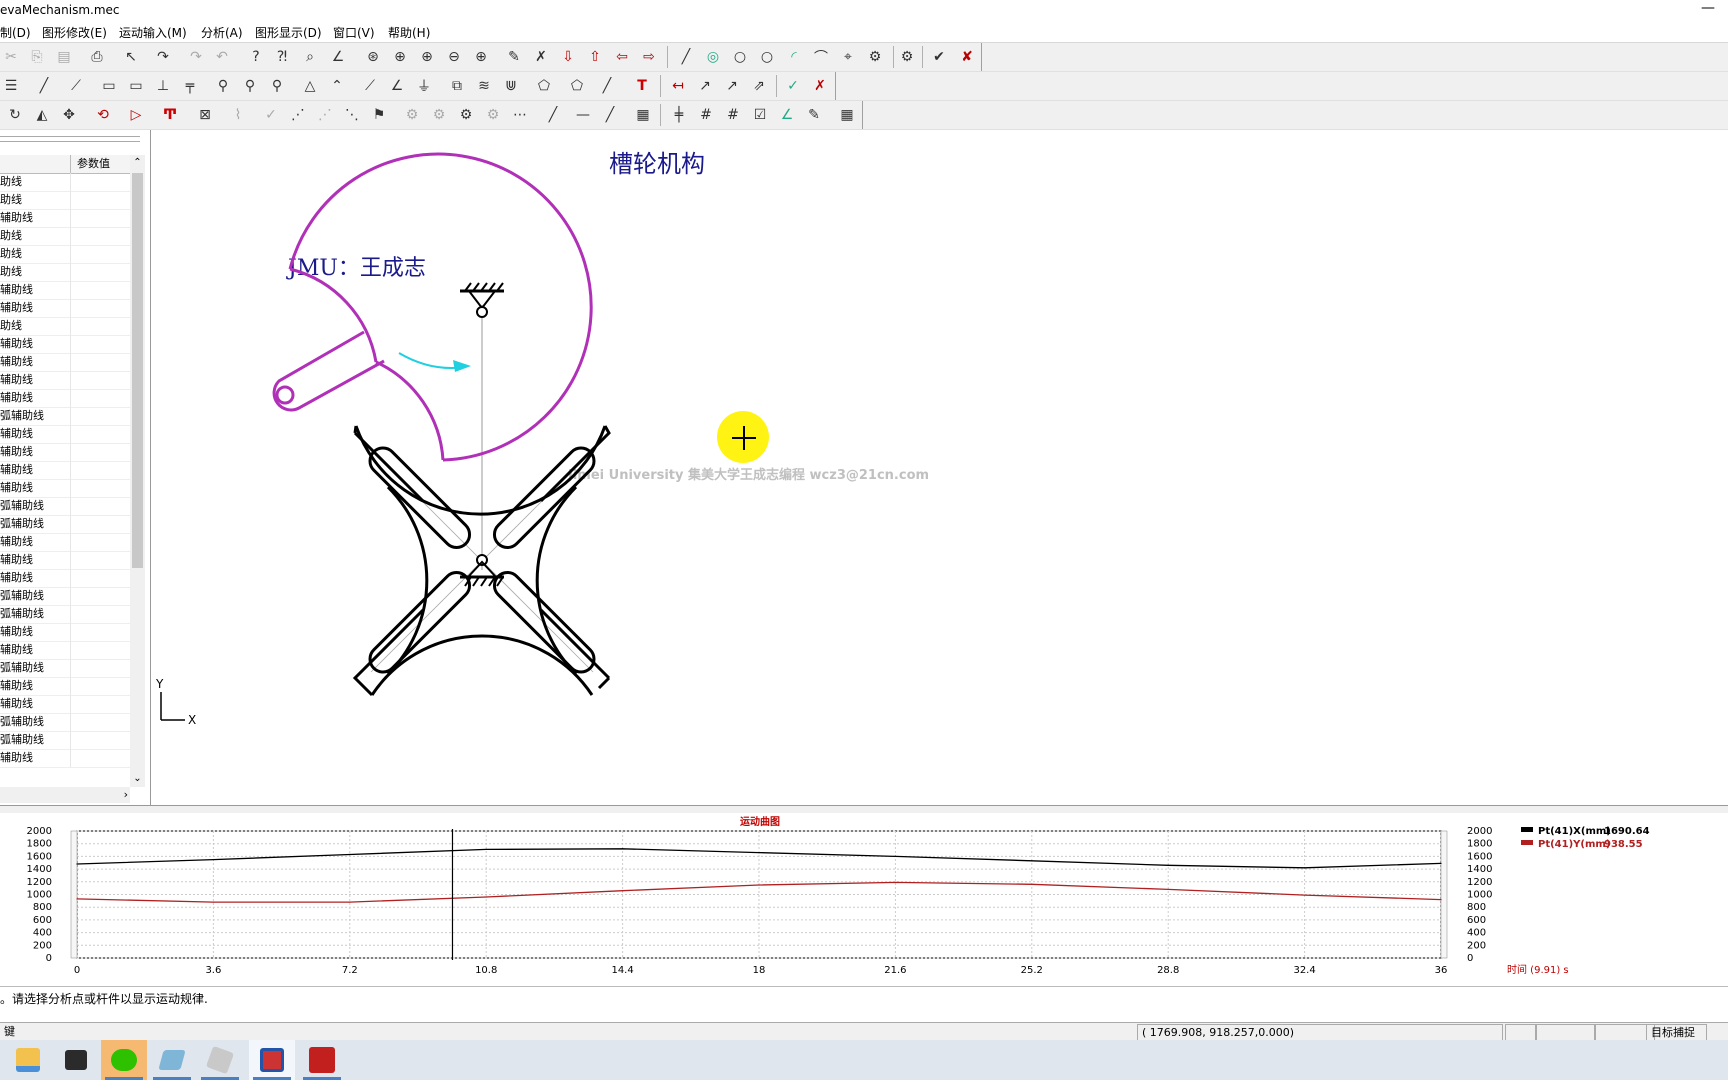  What do you see at coordinates (310, 57) in the screenshot?
I see `query-icon: ⌕` at bounding box center [310, 57].